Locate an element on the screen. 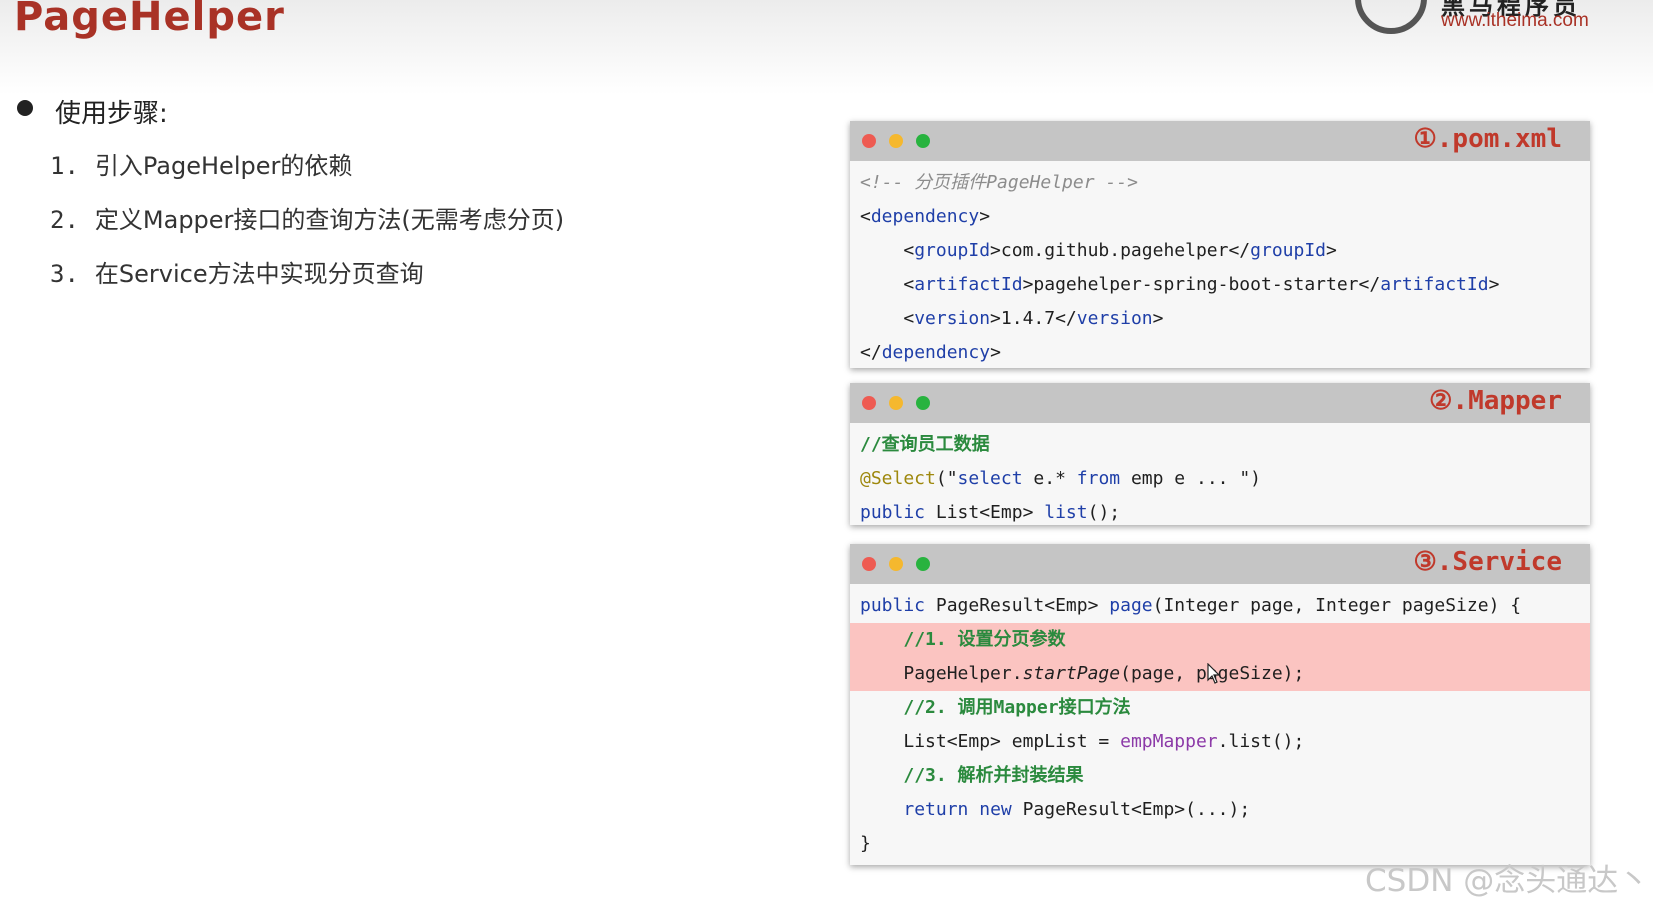 The height and width of the screenshot is (907, 1653). csdn-watermark: CSDN @念头通达丶 is located at coordinates (1507, 881).